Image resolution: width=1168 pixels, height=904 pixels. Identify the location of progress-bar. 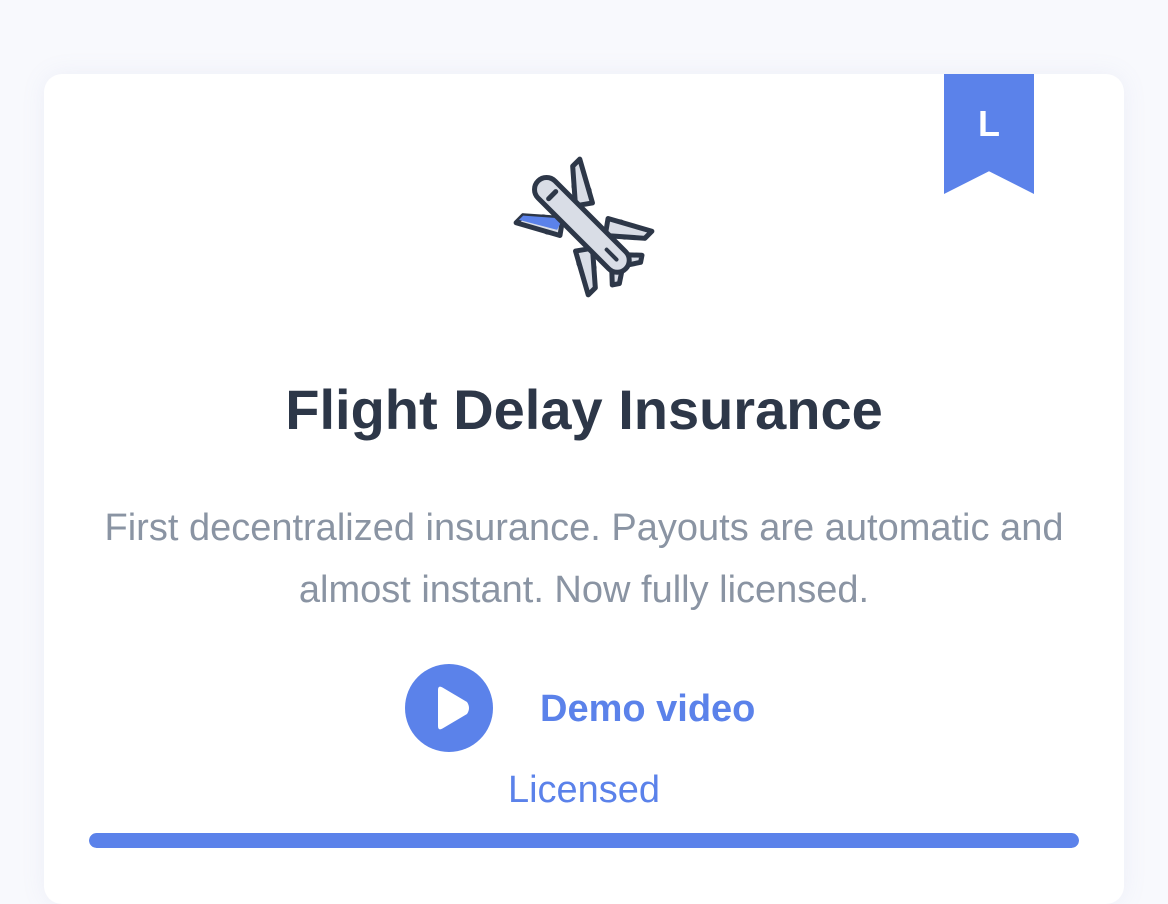
(584, 840).